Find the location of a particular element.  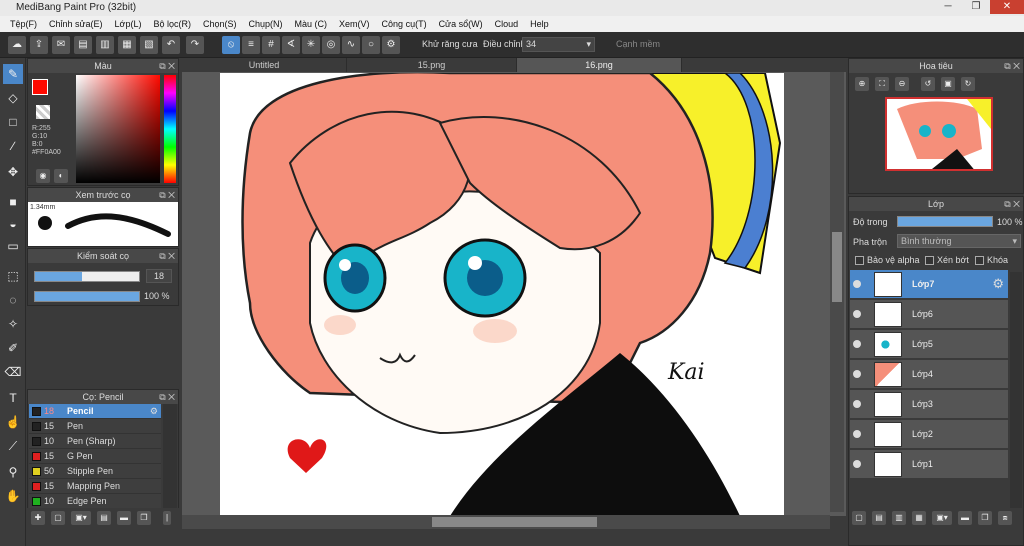

layer-row: Lớp6 is located at coordinates (929, 314).